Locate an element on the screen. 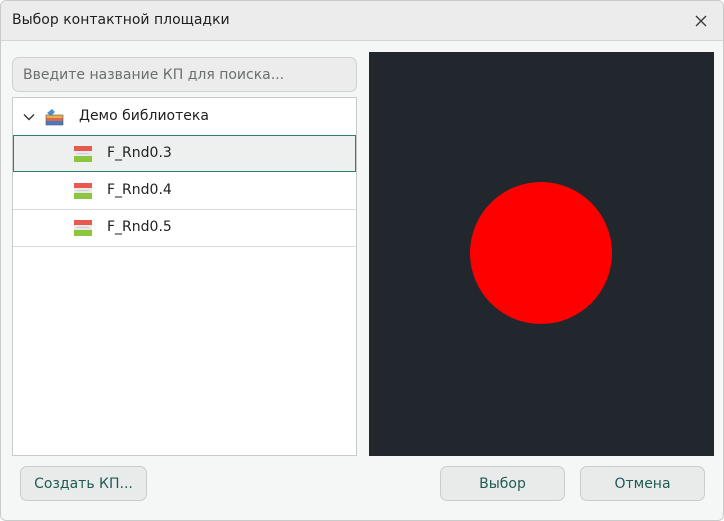  pad-shape is located at coordinates (541, 253).